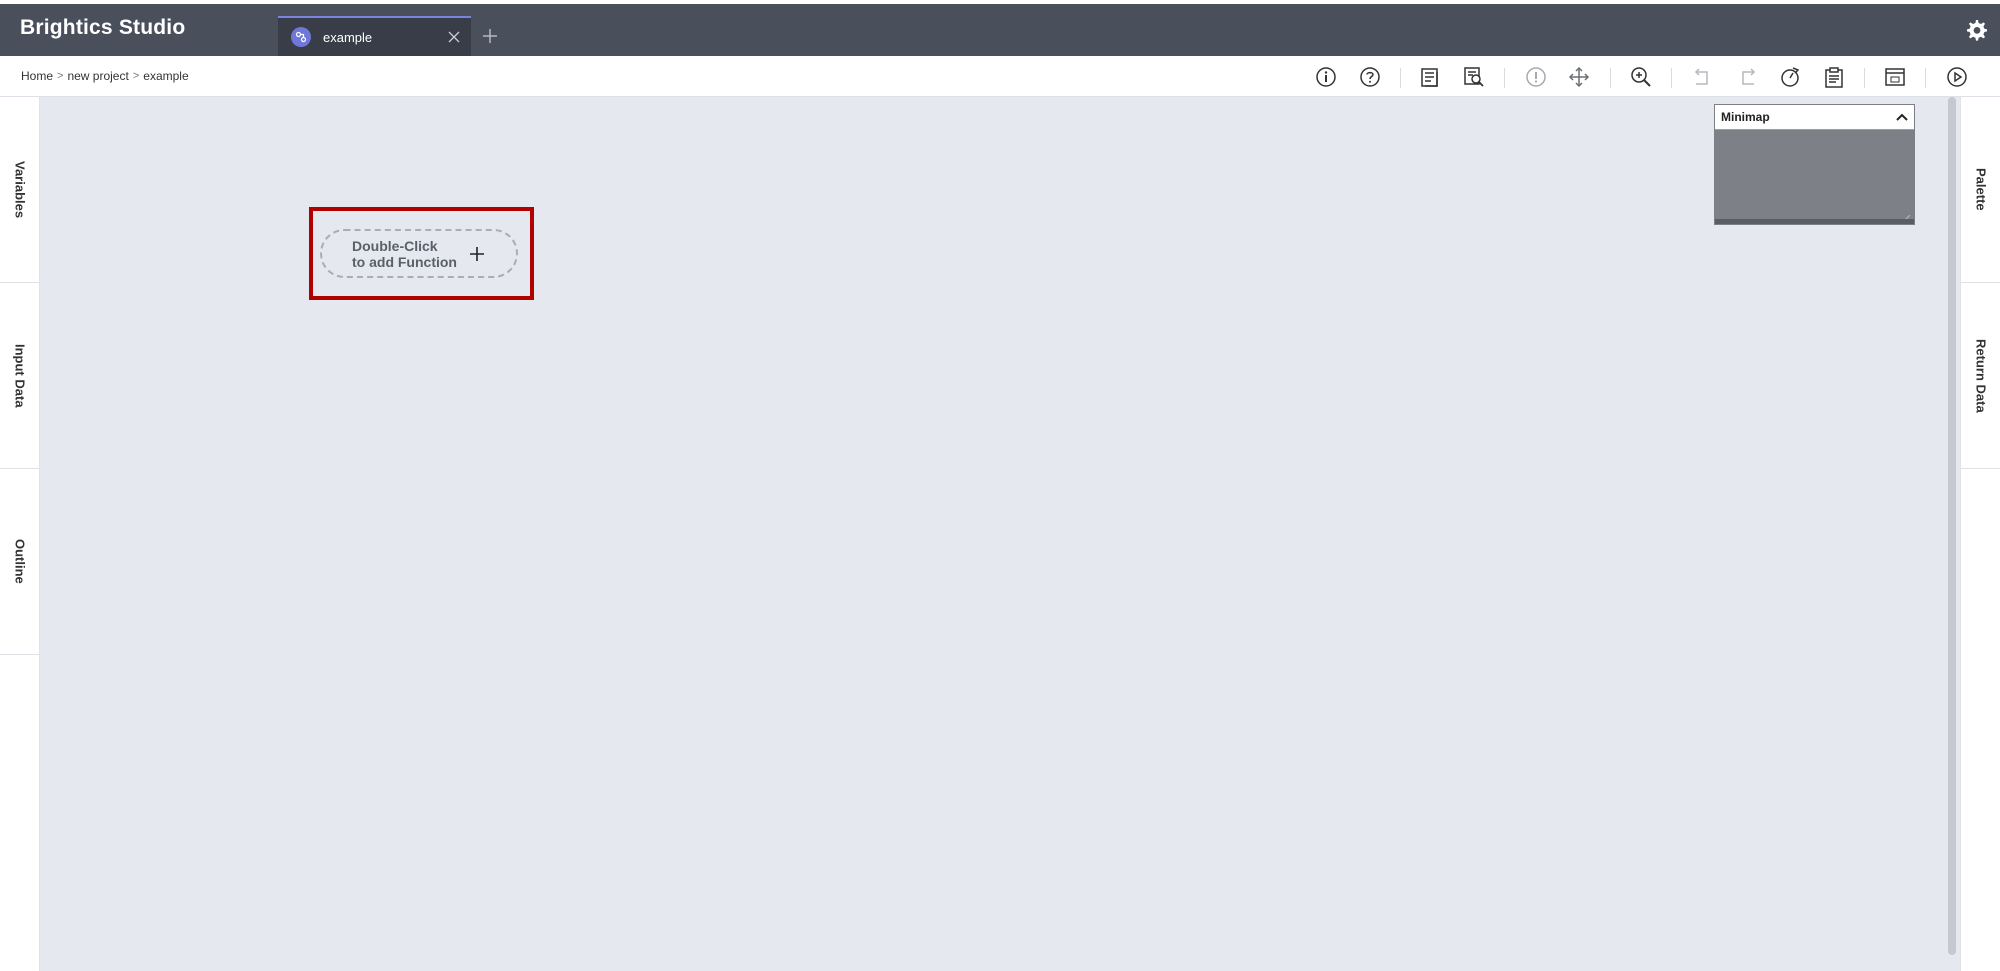 This screenshot has height=971, width=2000. I want to click on warning-icon, so click(1536, 77).